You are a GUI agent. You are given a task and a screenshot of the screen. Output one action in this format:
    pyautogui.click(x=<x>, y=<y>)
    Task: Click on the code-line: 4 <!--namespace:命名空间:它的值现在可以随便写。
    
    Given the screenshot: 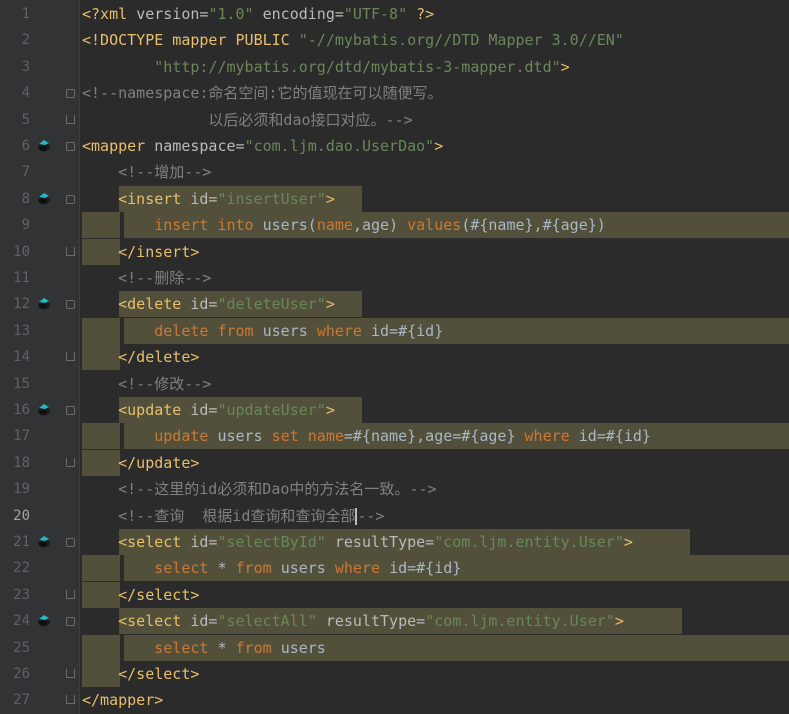 What is the action you would take?
    pyautogui.click(x=394, y=93)
    